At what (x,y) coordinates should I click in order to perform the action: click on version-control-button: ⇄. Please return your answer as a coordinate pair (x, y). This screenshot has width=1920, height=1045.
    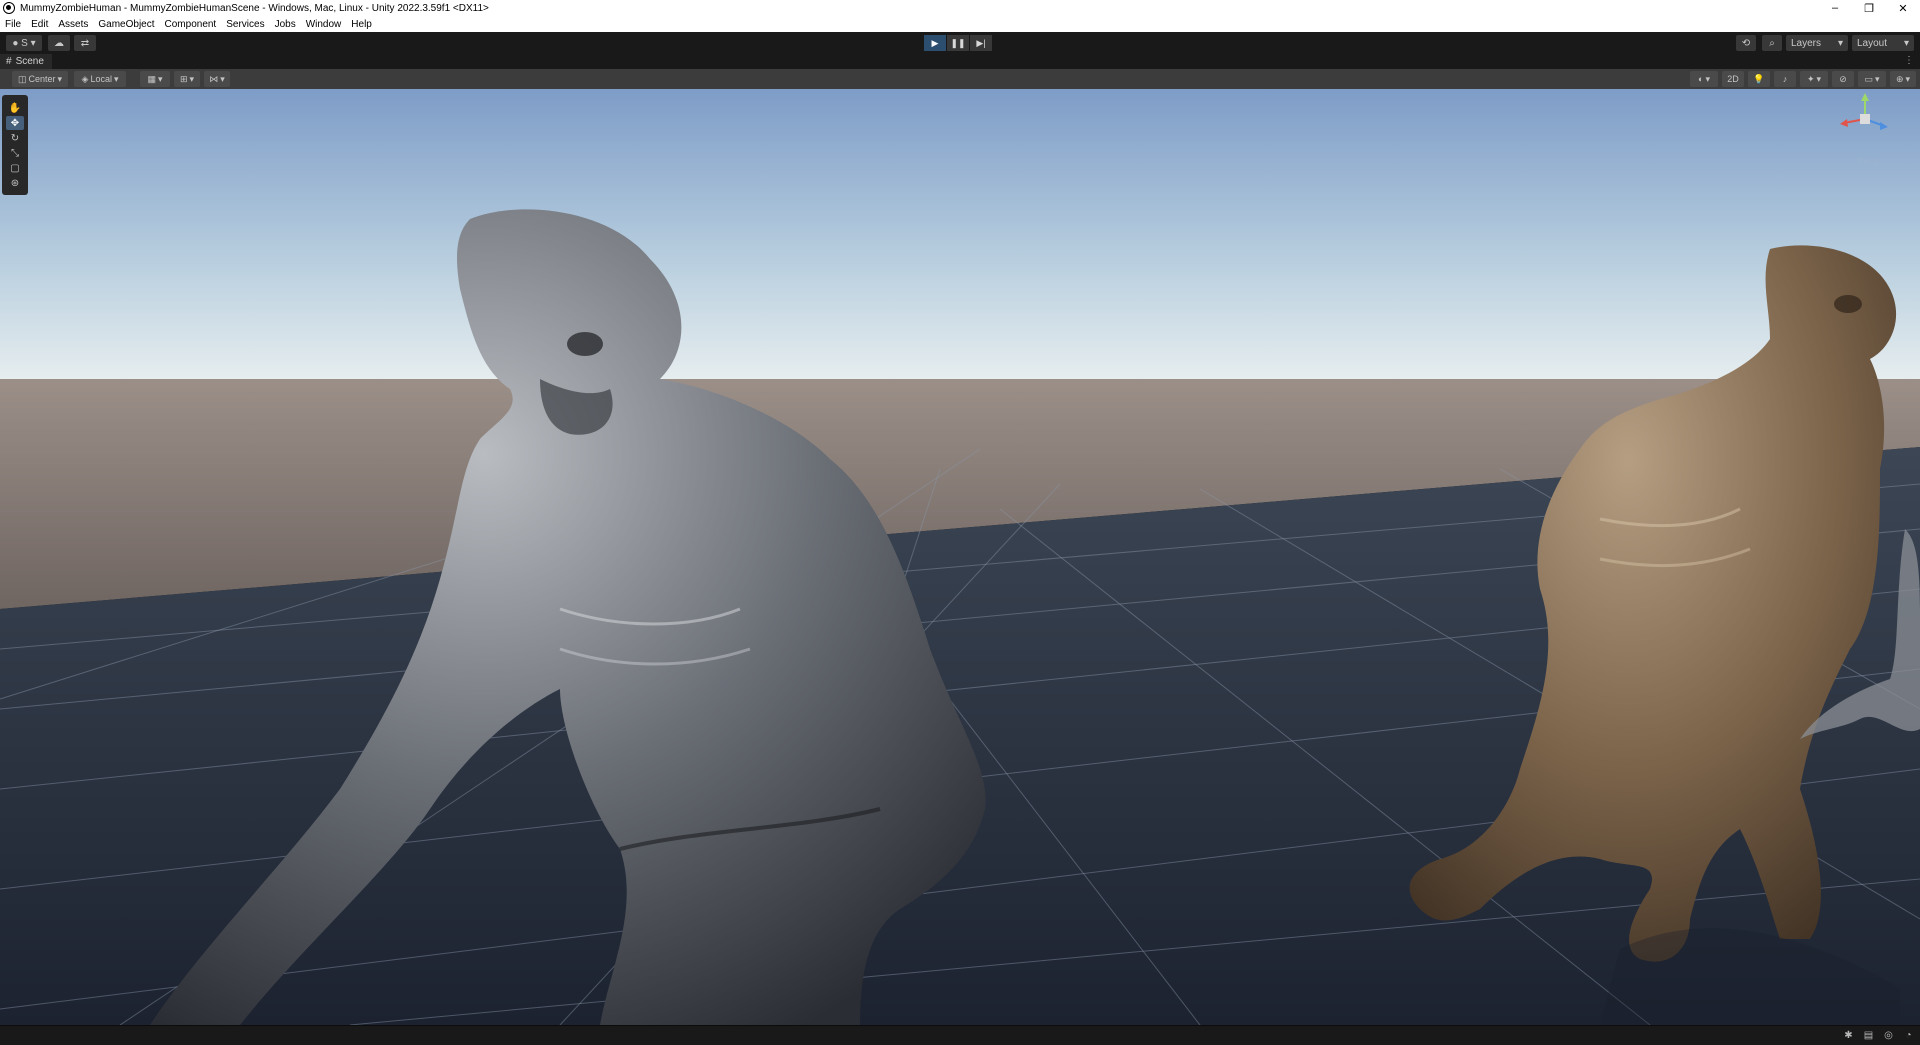
    Looking at the image, I should click on (85, 43).